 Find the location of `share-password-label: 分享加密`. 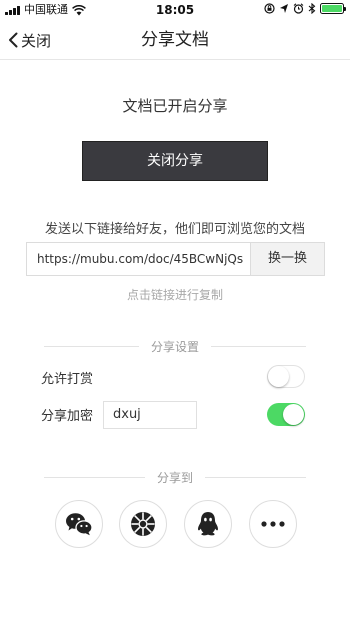

share-password-label: 分享加密 is located at coordinates (67, 416).